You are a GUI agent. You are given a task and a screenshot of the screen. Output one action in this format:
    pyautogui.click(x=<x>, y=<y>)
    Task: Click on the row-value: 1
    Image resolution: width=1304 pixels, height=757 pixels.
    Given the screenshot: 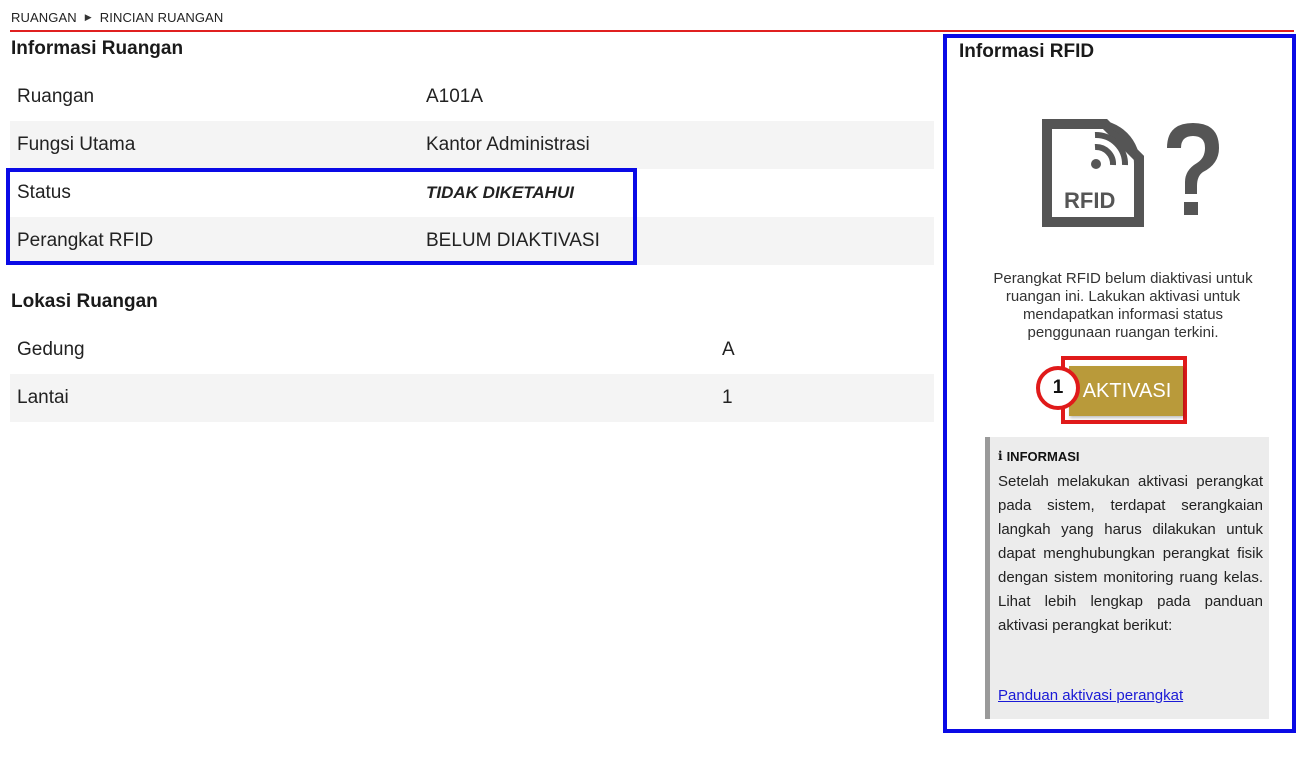 What is the action you would take?
    pyautogui.click(x=727, y=397)
    